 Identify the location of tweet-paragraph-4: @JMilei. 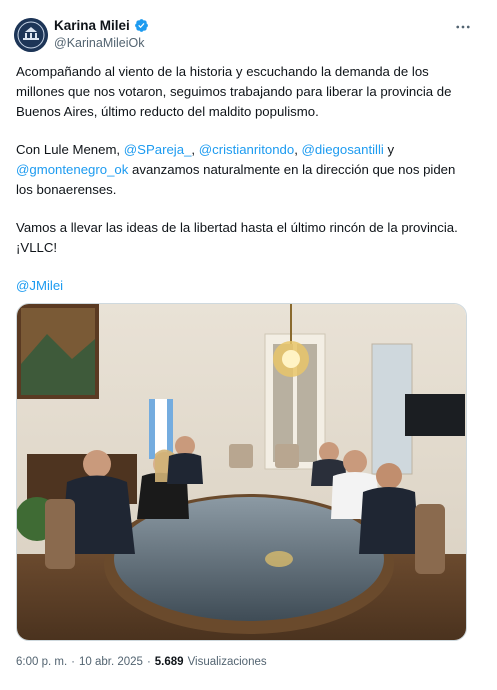
(244, 286).